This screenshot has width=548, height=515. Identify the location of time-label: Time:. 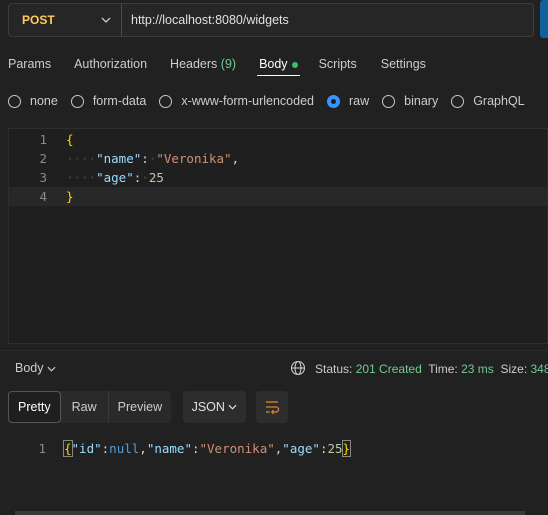
(443, 369).